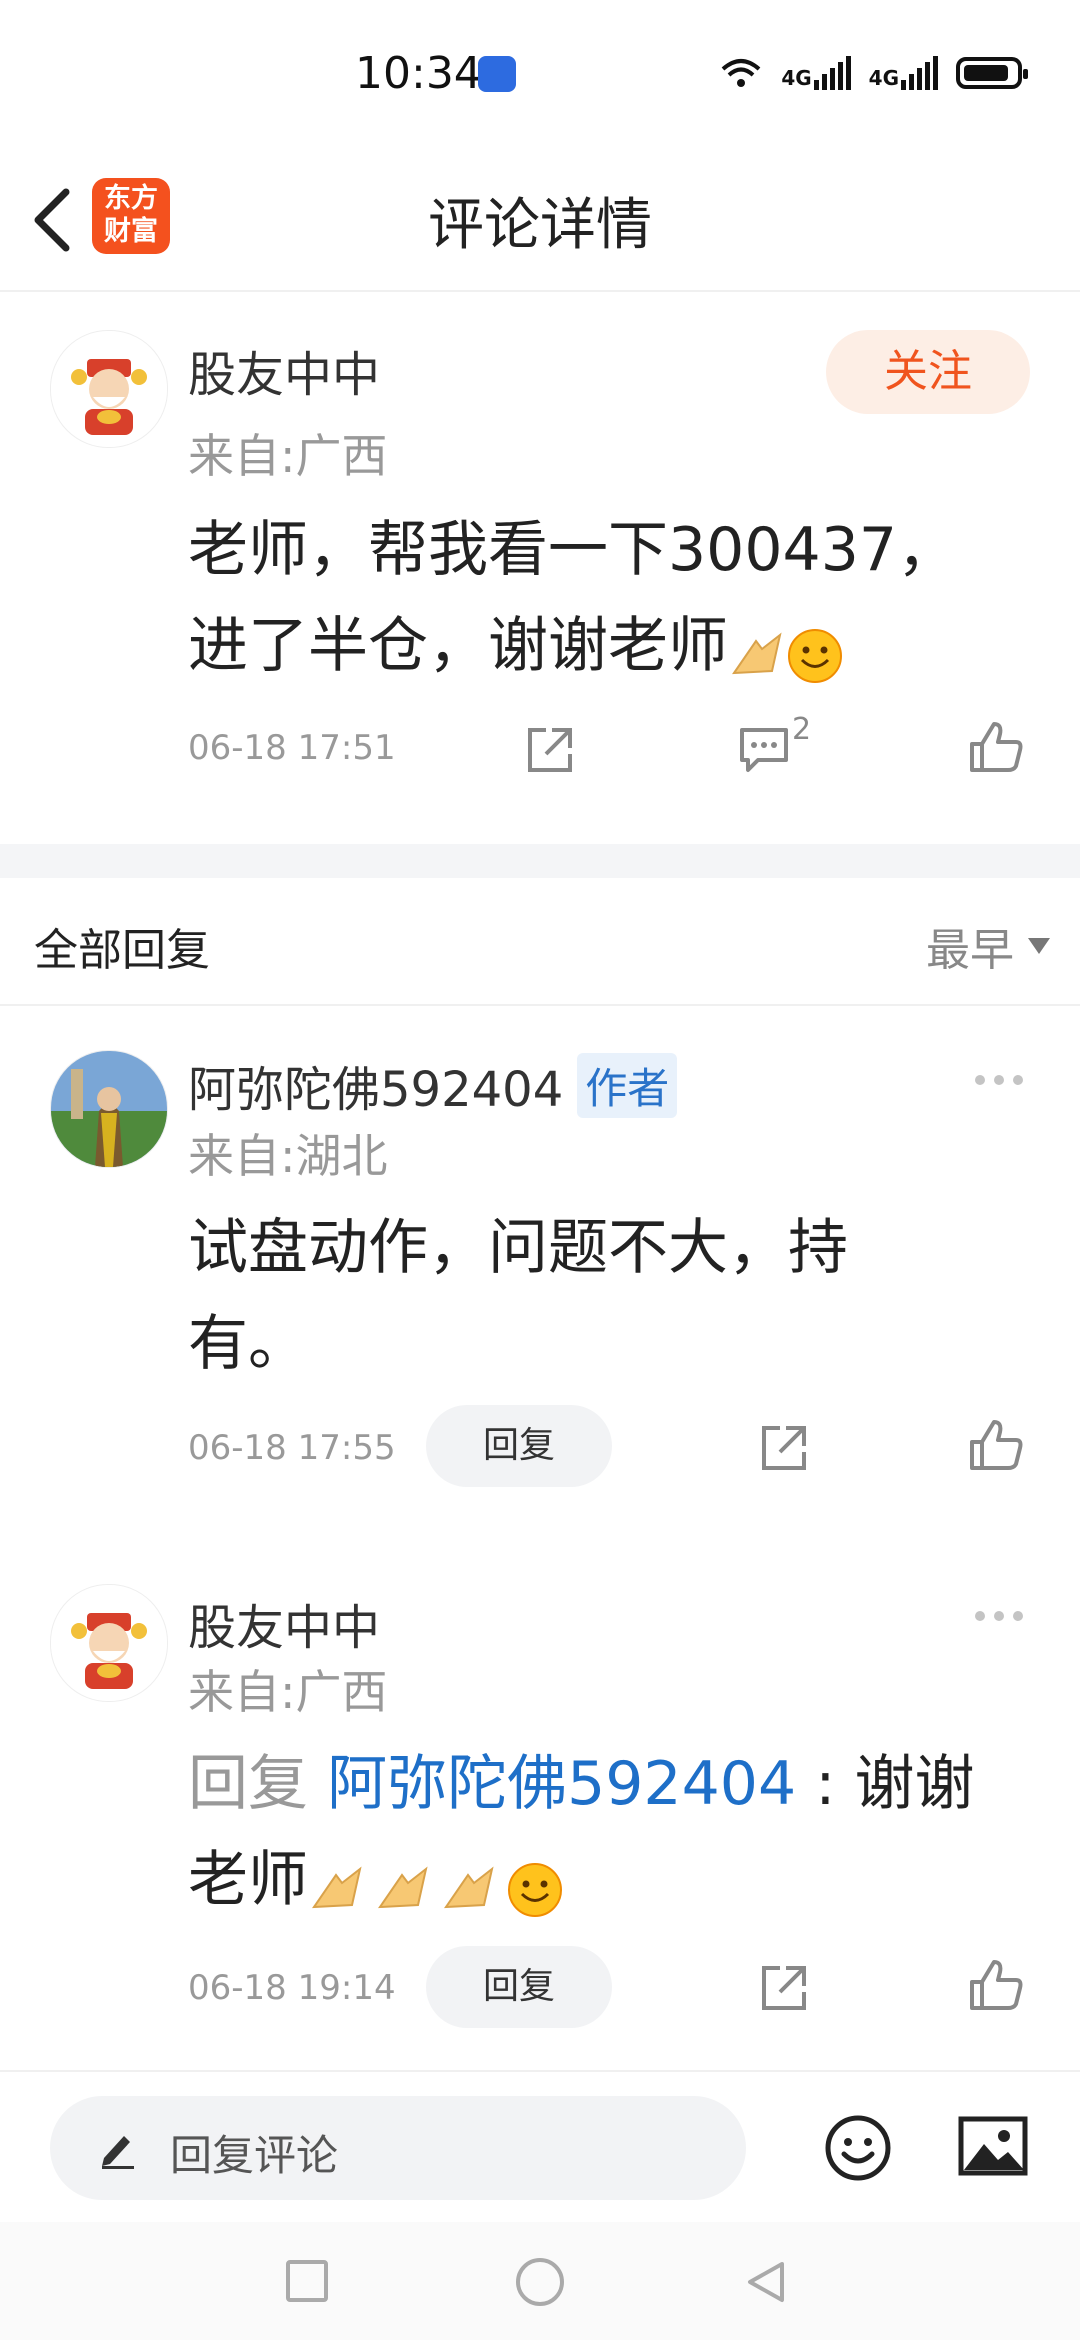 The height and width of the screenshot is (2340, 1080). Describe the element at coordinates (248, 1880) in the screenshot. I see `reply-content-line: 老师` at that location.